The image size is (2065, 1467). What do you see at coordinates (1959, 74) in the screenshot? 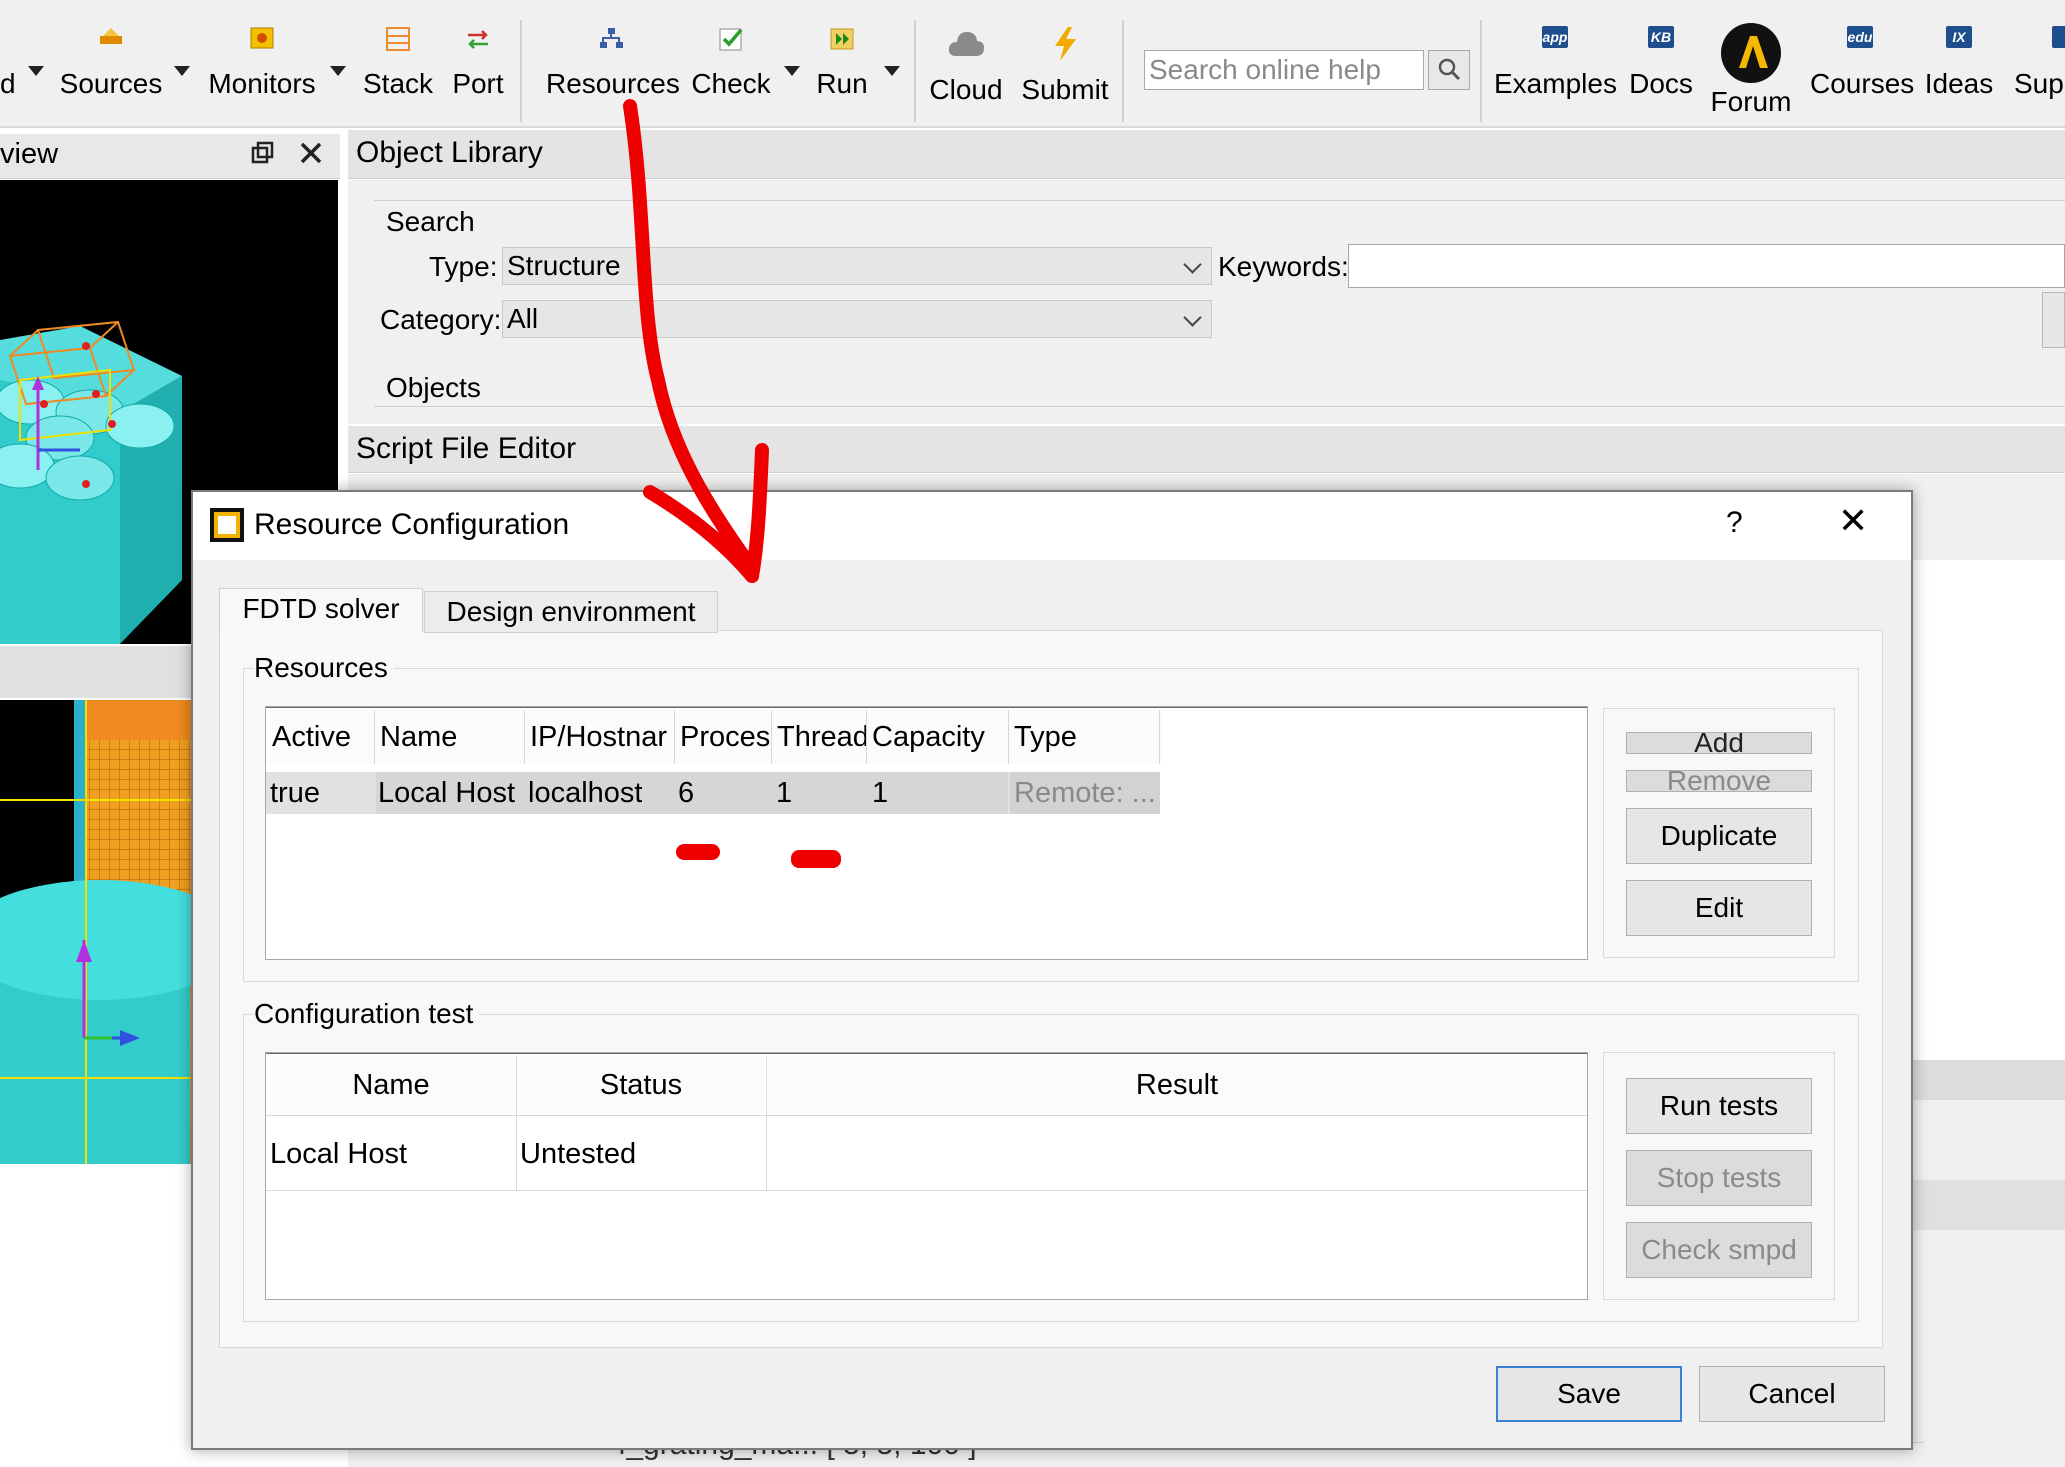
I see `ribbon-item-ideas: IX Ideas` at bounding box center [1959, 74].